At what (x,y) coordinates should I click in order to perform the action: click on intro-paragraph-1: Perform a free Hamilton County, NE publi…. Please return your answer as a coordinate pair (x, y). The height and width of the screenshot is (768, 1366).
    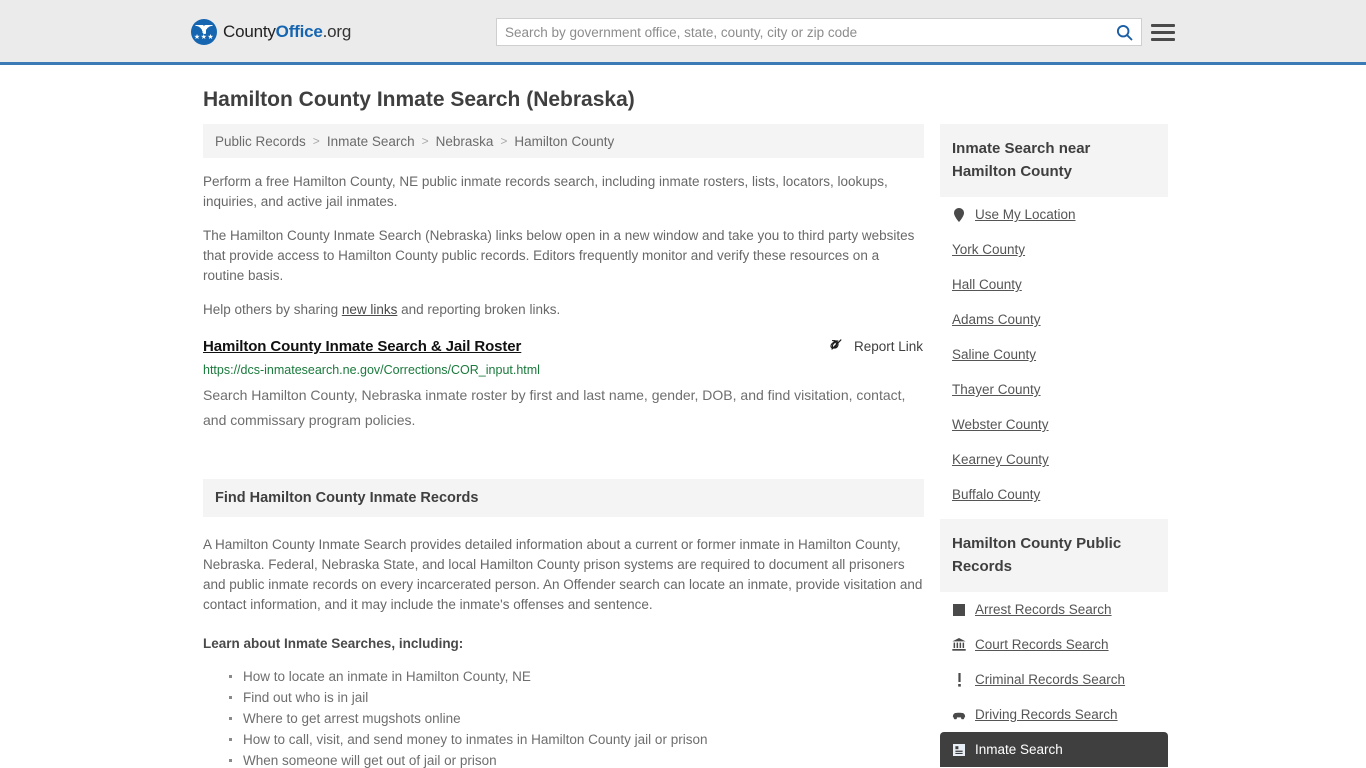
    Looking at the image, I should click on (545, 191).